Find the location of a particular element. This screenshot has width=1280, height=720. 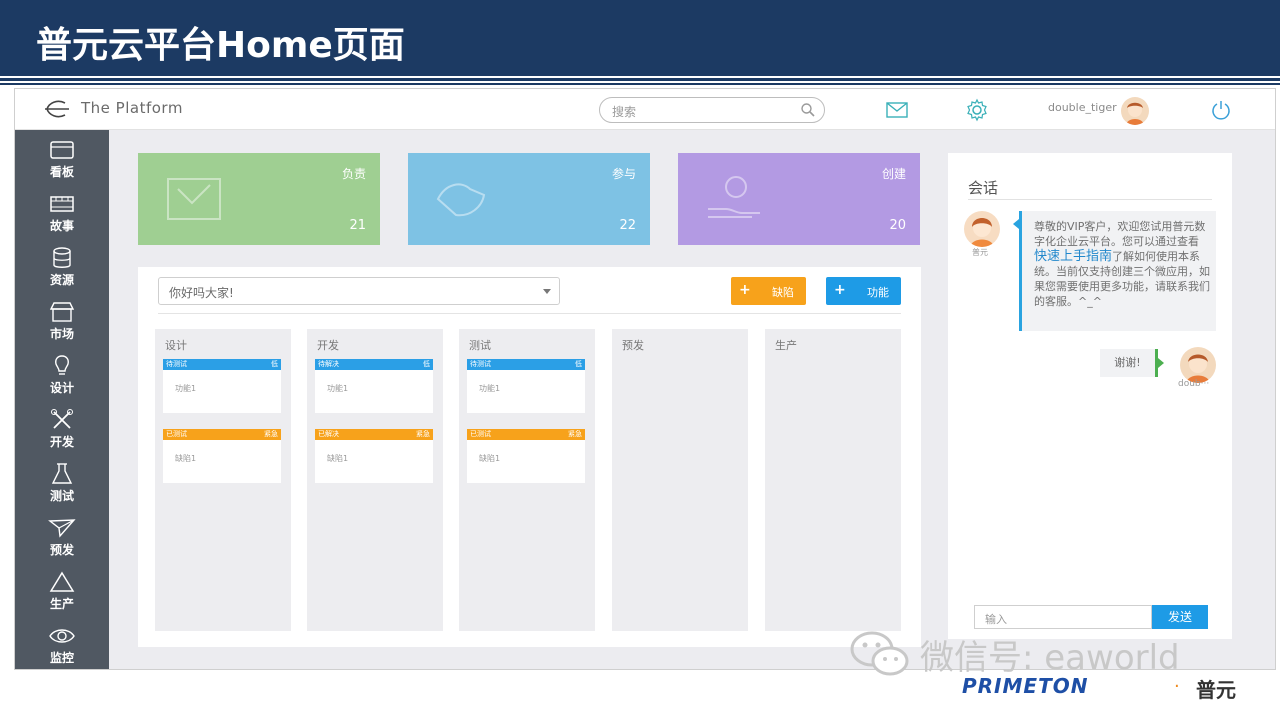

add-feature-label: 功能 is located at coordinates (878, 292).